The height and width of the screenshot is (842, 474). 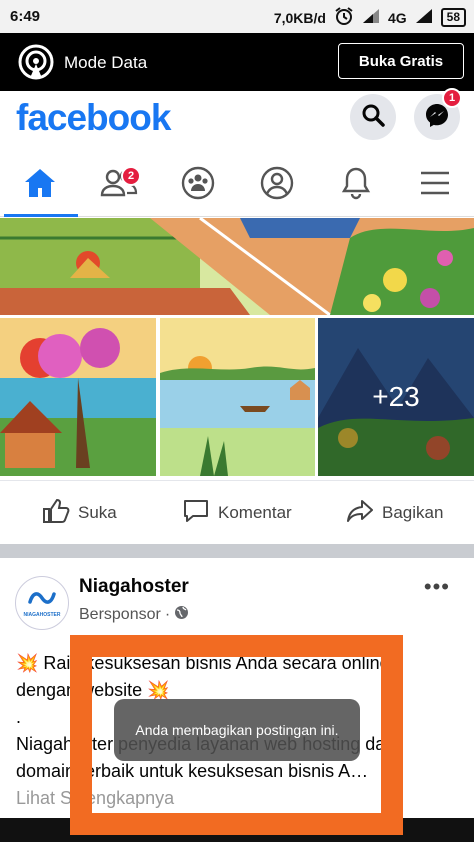 What do you see at coordinates (196, 513) in the screenshot?
I see `comment-icon` at bounding box center [196, 513].